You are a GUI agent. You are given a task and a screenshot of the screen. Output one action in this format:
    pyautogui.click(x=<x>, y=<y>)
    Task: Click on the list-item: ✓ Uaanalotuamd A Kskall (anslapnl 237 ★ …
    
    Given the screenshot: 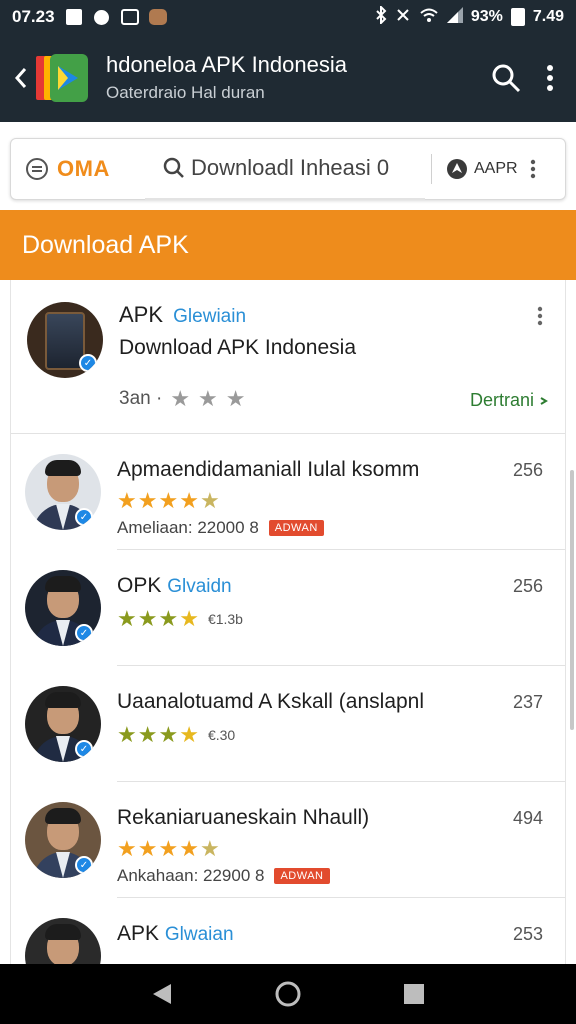 What is the action you would take?
    pyautogui.click(x=295, y=724)
    